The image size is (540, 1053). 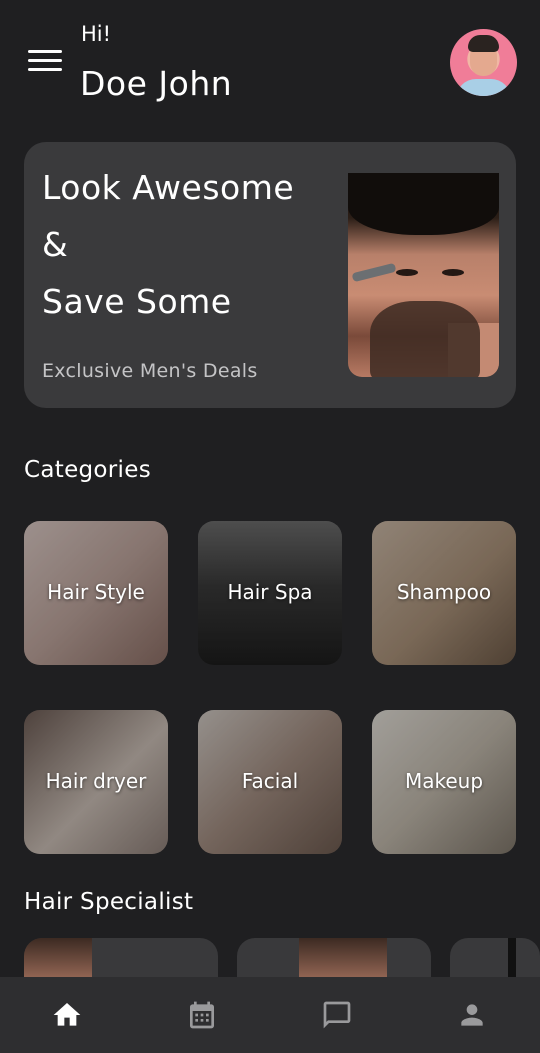 I want to click on category-shampoo: Shampoo, so click(x=444, y=593).